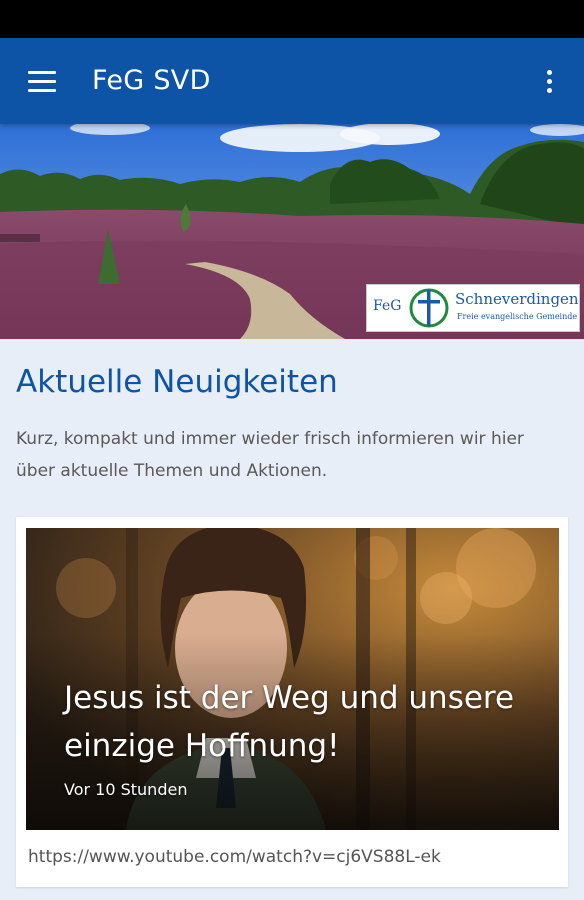  Describe the element at coordinates (292, 81) in the screenshot. I see `app-bar: FeG SVD` at that location.